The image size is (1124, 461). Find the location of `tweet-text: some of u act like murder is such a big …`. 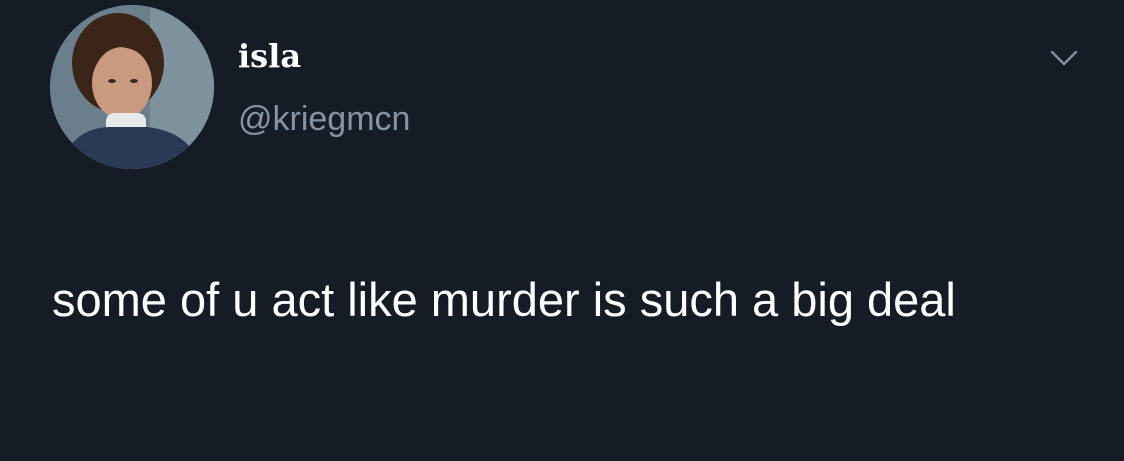

tweet-text: some of u act like murder is such a big … is located at coordinates (504, 299).